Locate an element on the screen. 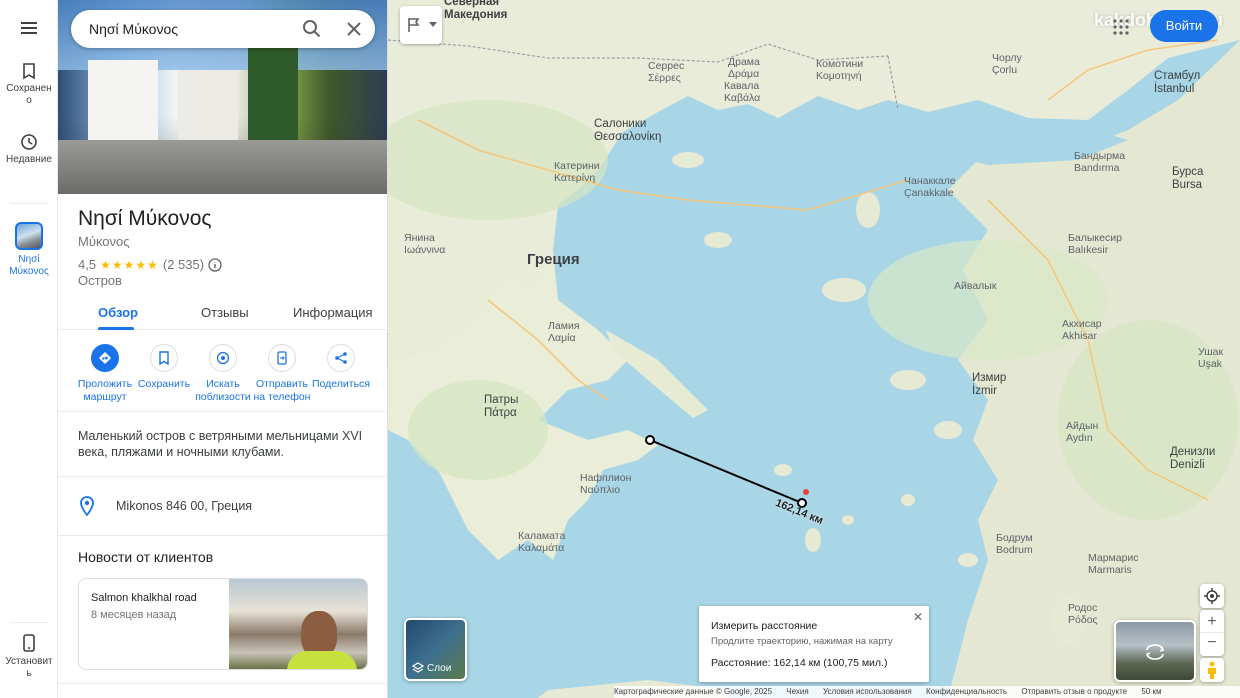 The image size is (1240, 698). share-icon-circle is located at coordinates (341, 358).